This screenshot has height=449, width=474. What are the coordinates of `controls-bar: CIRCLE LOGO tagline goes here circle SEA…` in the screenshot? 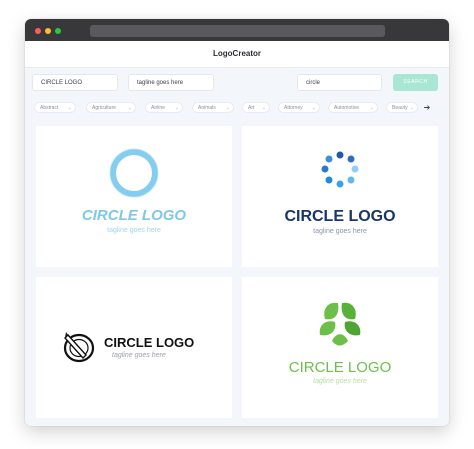 It's located at (237, 91).